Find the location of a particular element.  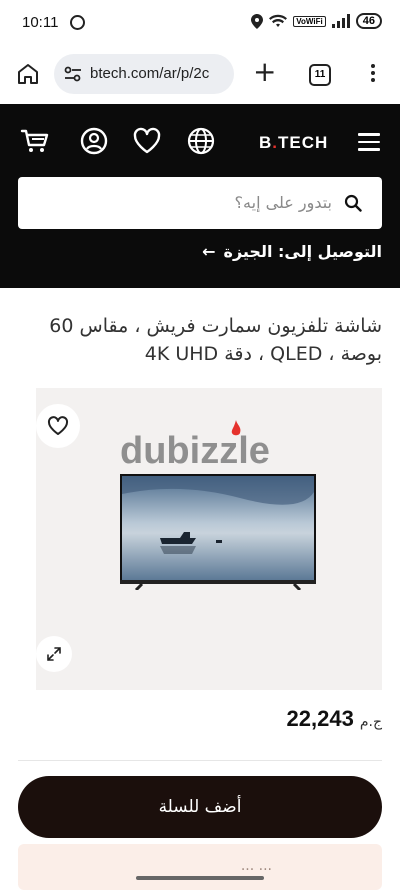

product-tv-image is located at coordinates (218, 532).